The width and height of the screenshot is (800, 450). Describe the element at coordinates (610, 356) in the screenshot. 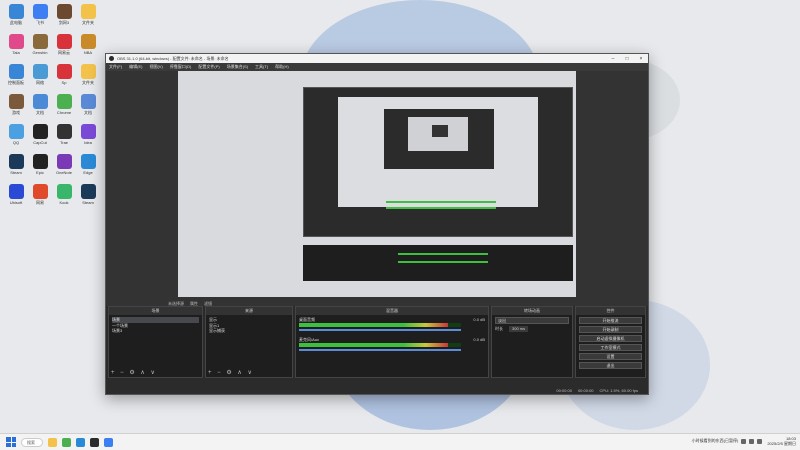

I see `settings-button: 设置` at that location.